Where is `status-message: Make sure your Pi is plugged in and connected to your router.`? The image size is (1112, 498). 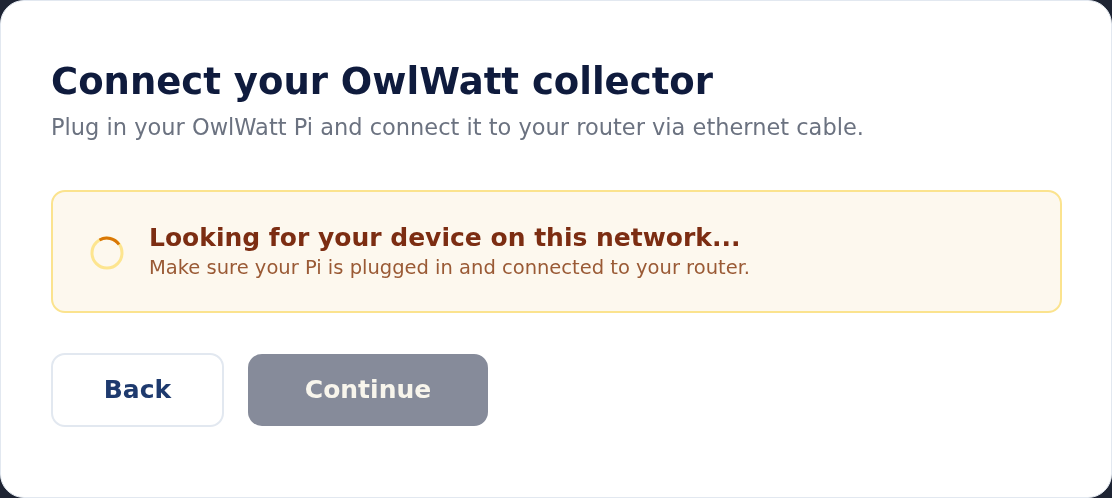
status-message: Make sure your Pi is plugged in and connected to your router. is located at coordinates (450, 267).